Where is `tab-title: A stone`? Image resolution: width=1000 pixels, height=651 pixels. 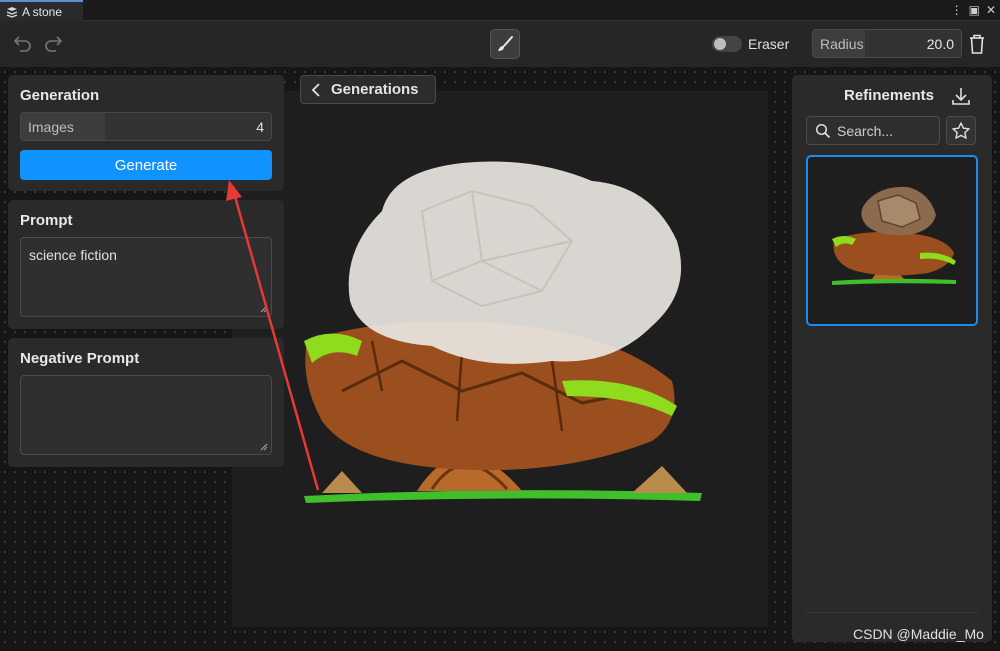
tab-title: A stone is located at coordinates (42, 11).